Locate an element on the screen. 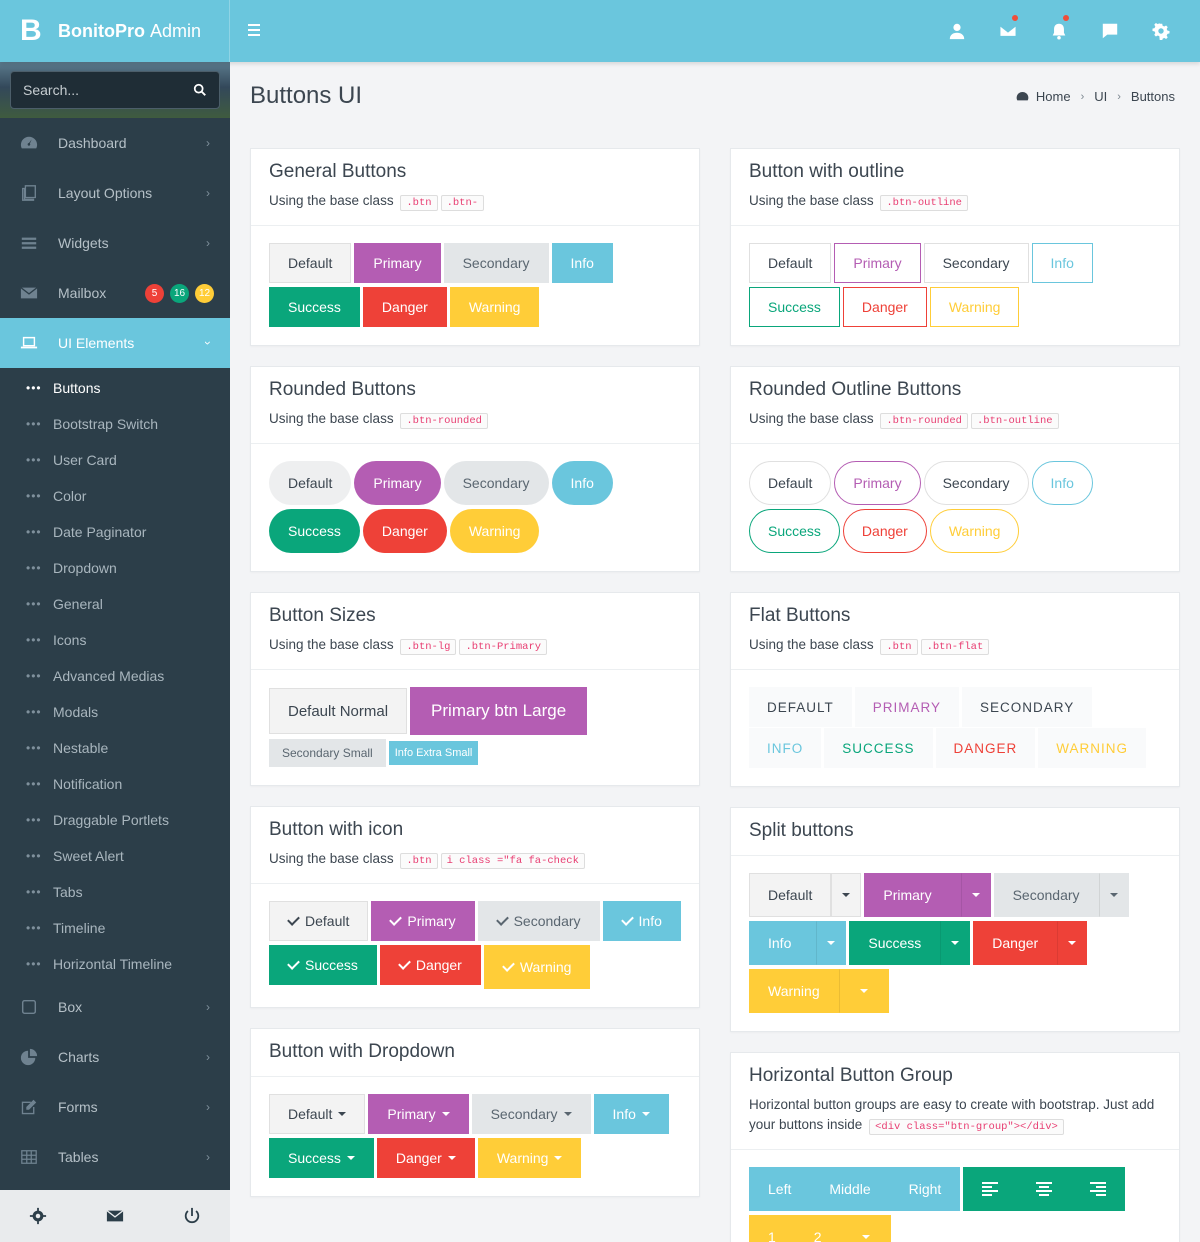 The height and width of the screenshot is (1242, 1200). info-outline-button: Info is located at coordinates (1062, 263).